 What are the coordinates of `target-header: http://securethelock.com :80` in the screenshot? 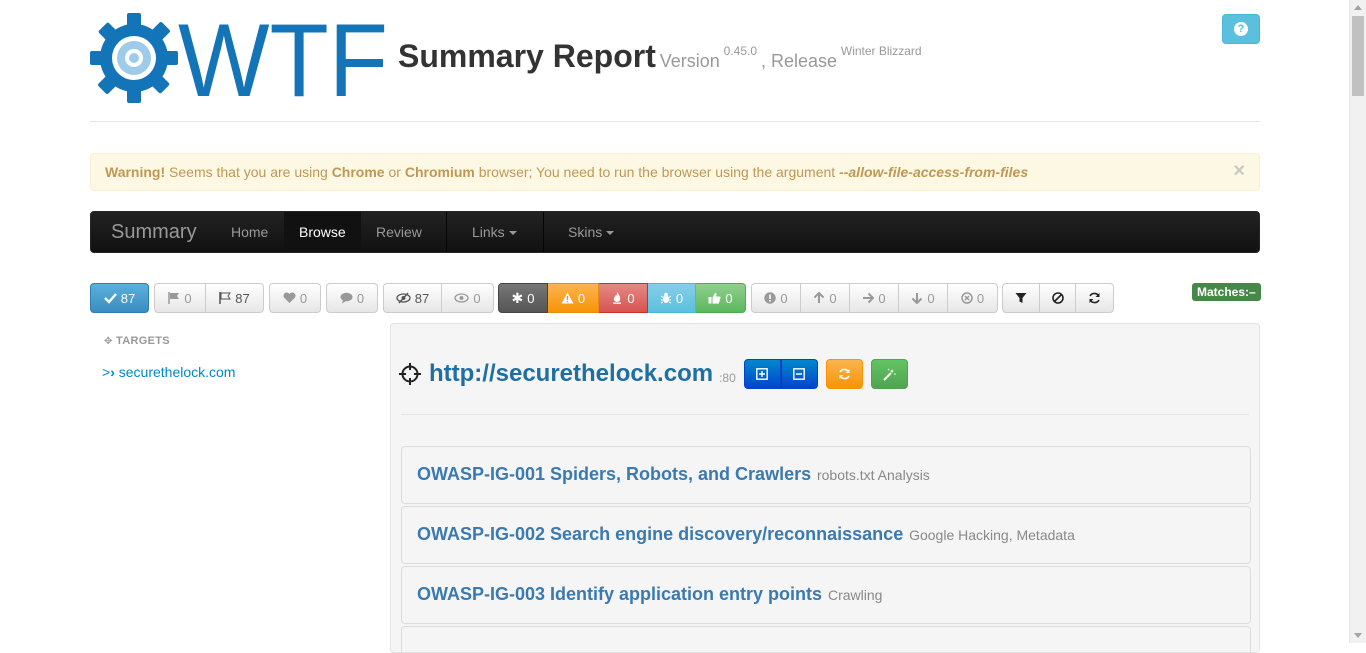 It's located at (653, 374).